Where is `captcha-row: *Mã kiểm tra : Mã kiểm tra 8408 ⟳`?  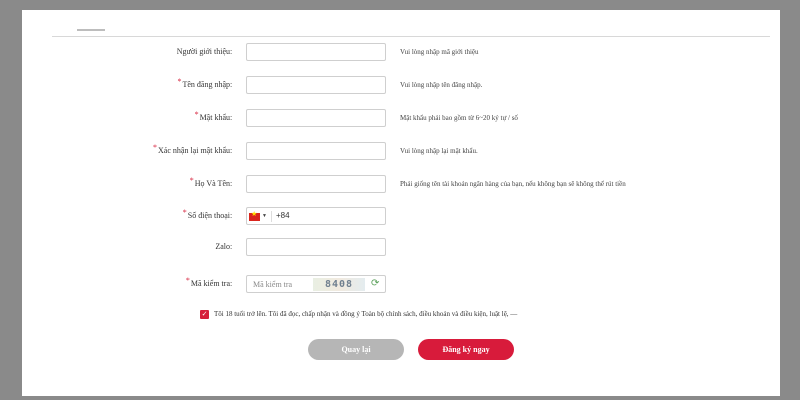
captcha-row: *Mã kiểm tra : Mã kiểm tra 8408 ⟳ is located at coordinates (401, 286).